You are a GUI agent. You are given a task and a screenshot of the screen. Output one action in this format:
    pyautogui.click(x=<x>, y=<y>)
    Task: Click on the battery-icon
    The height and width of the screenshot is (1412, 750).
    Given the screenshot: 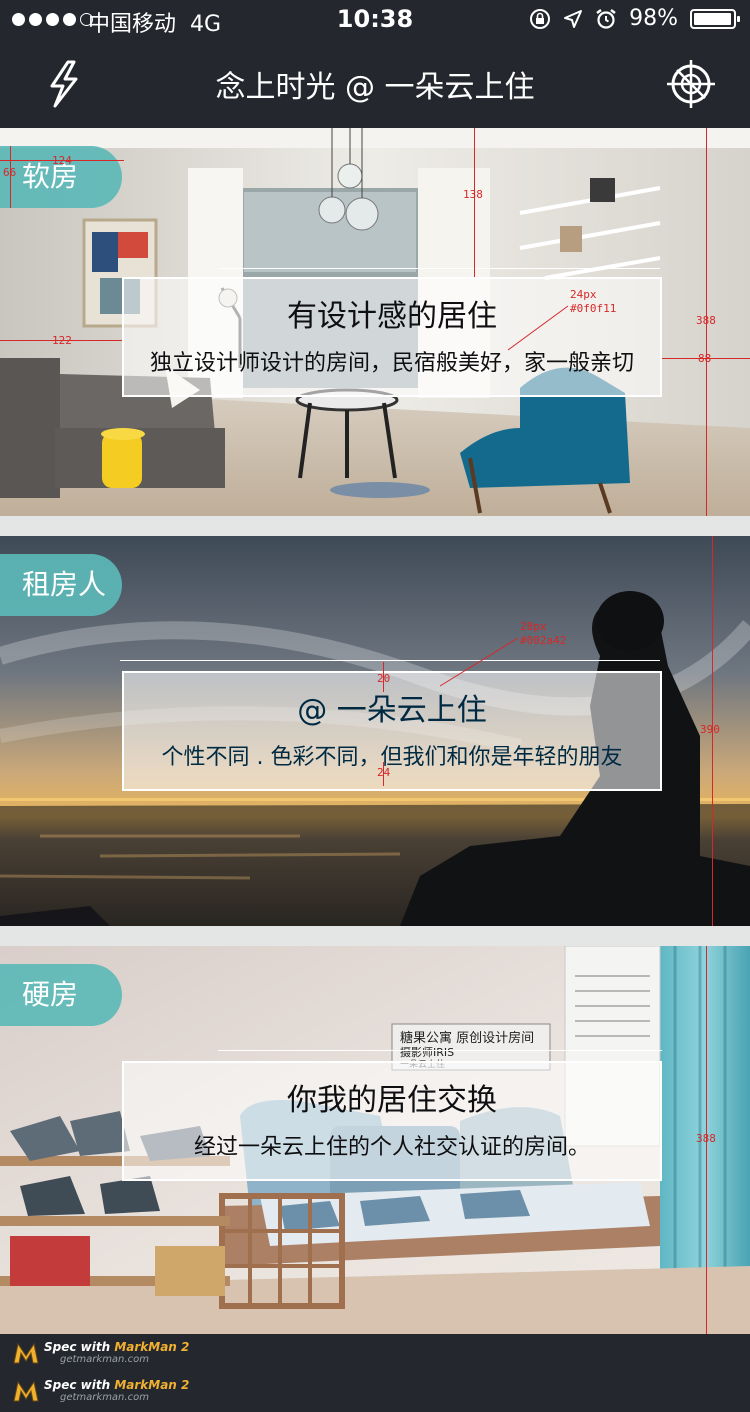 What is the action you would take?
    pyautogui.click(x=715, y=18)
    